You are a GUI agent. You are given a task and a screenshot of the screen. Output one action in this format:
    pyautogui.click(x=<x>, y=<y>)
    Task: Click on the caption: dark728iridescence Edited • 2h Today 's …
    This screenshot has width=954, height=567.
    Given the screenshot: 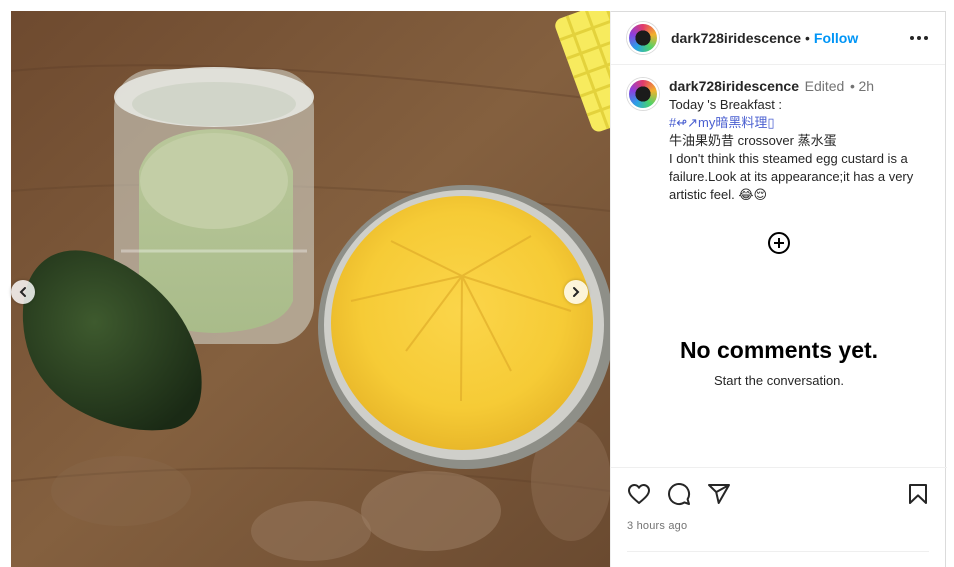 What is the action you would take?
    pyautogui.click(x=778, y=134)
    